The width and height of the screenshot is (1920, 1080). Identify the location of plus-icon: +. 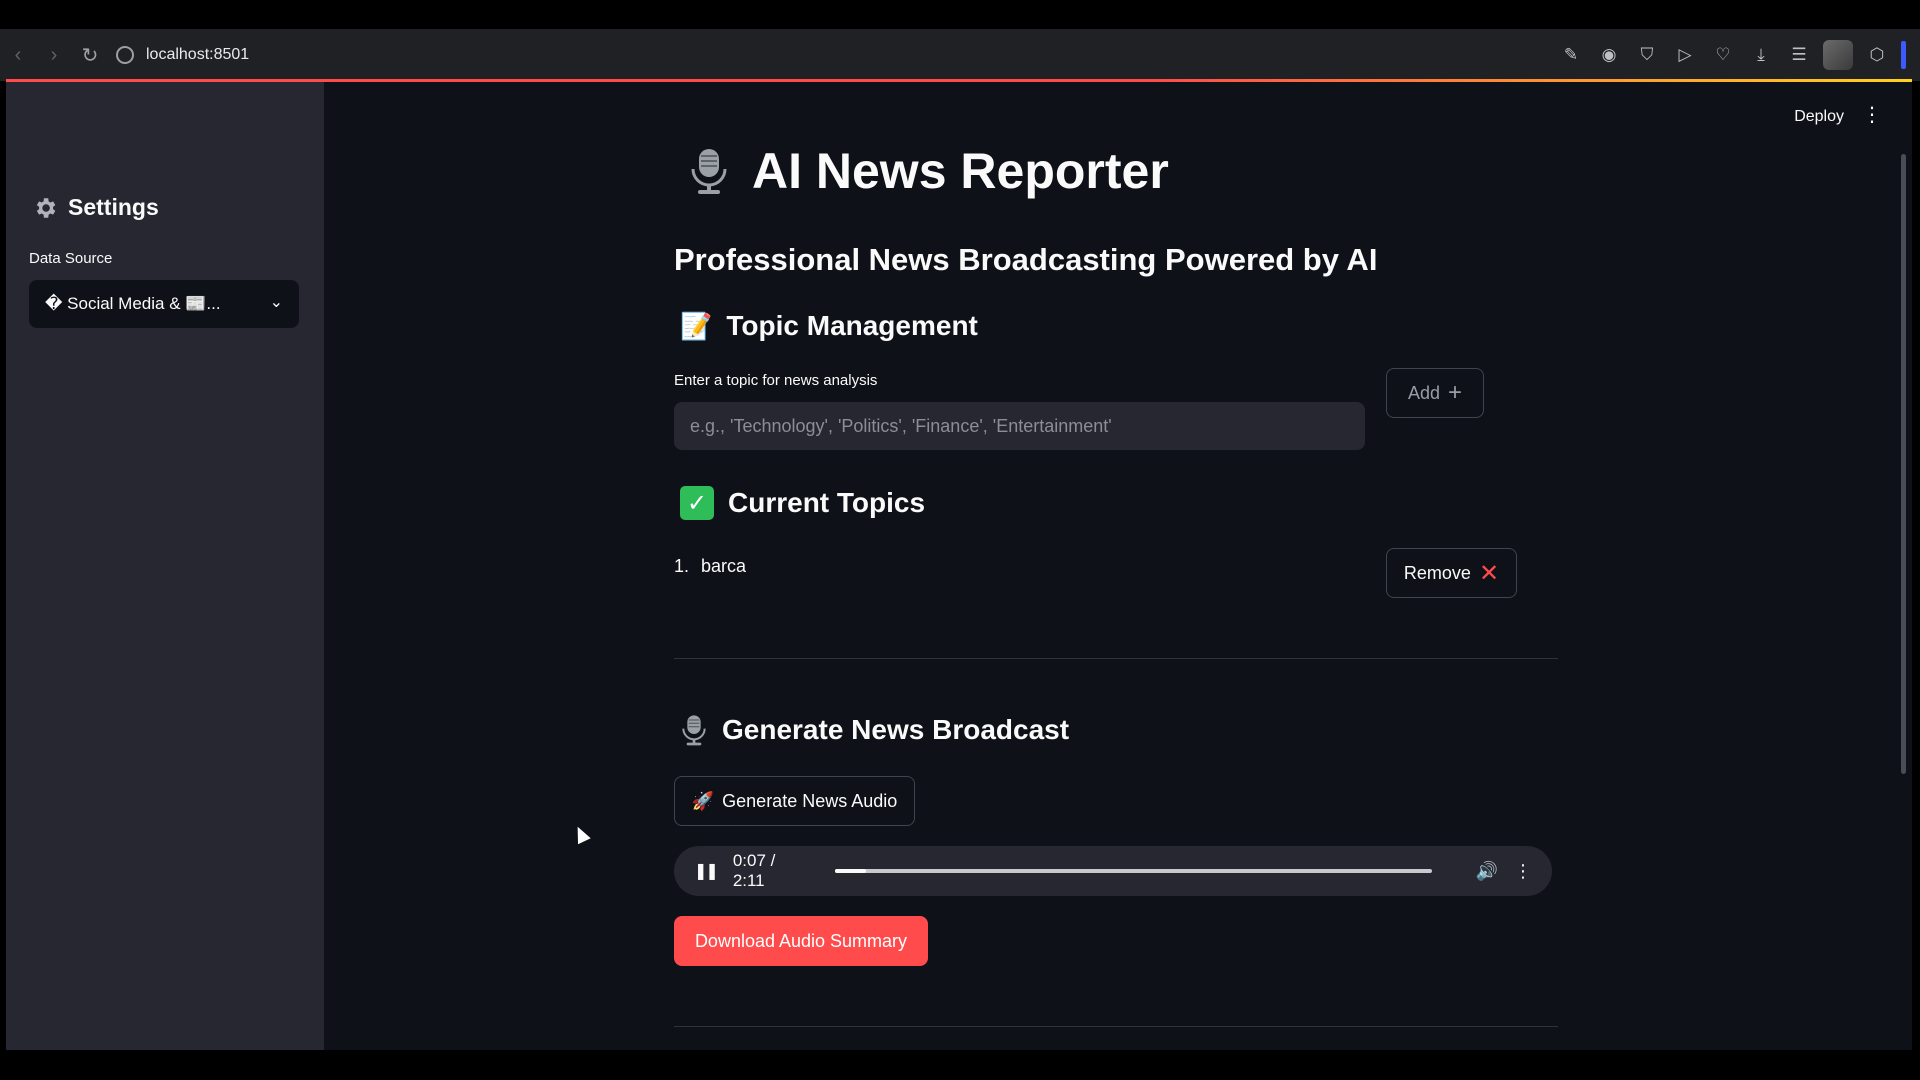
(1455, 392).